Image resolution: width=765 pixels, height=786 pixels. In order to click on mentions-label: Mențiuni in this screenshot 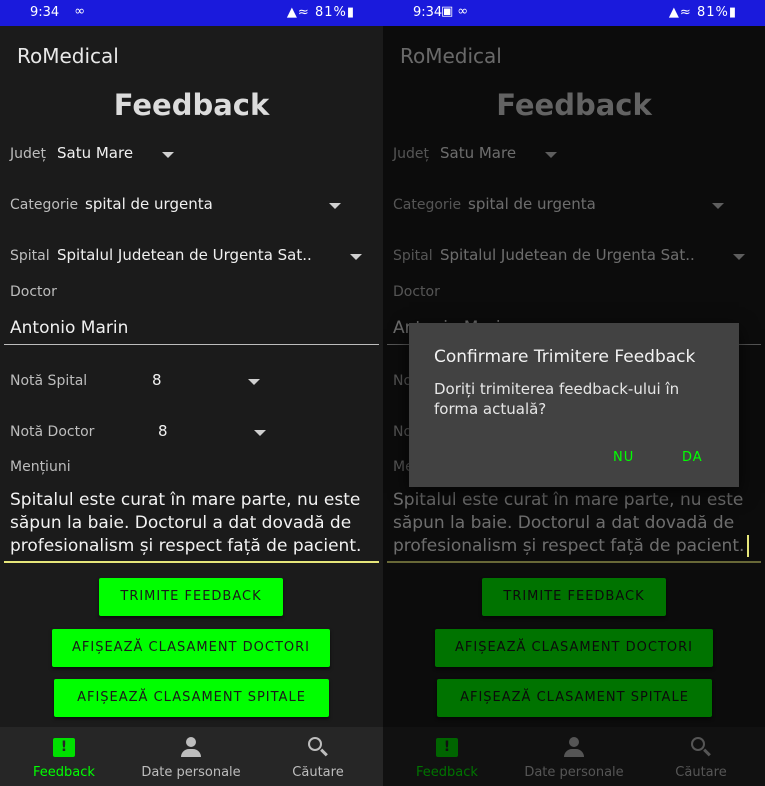, I will do `click(40, 467)`.